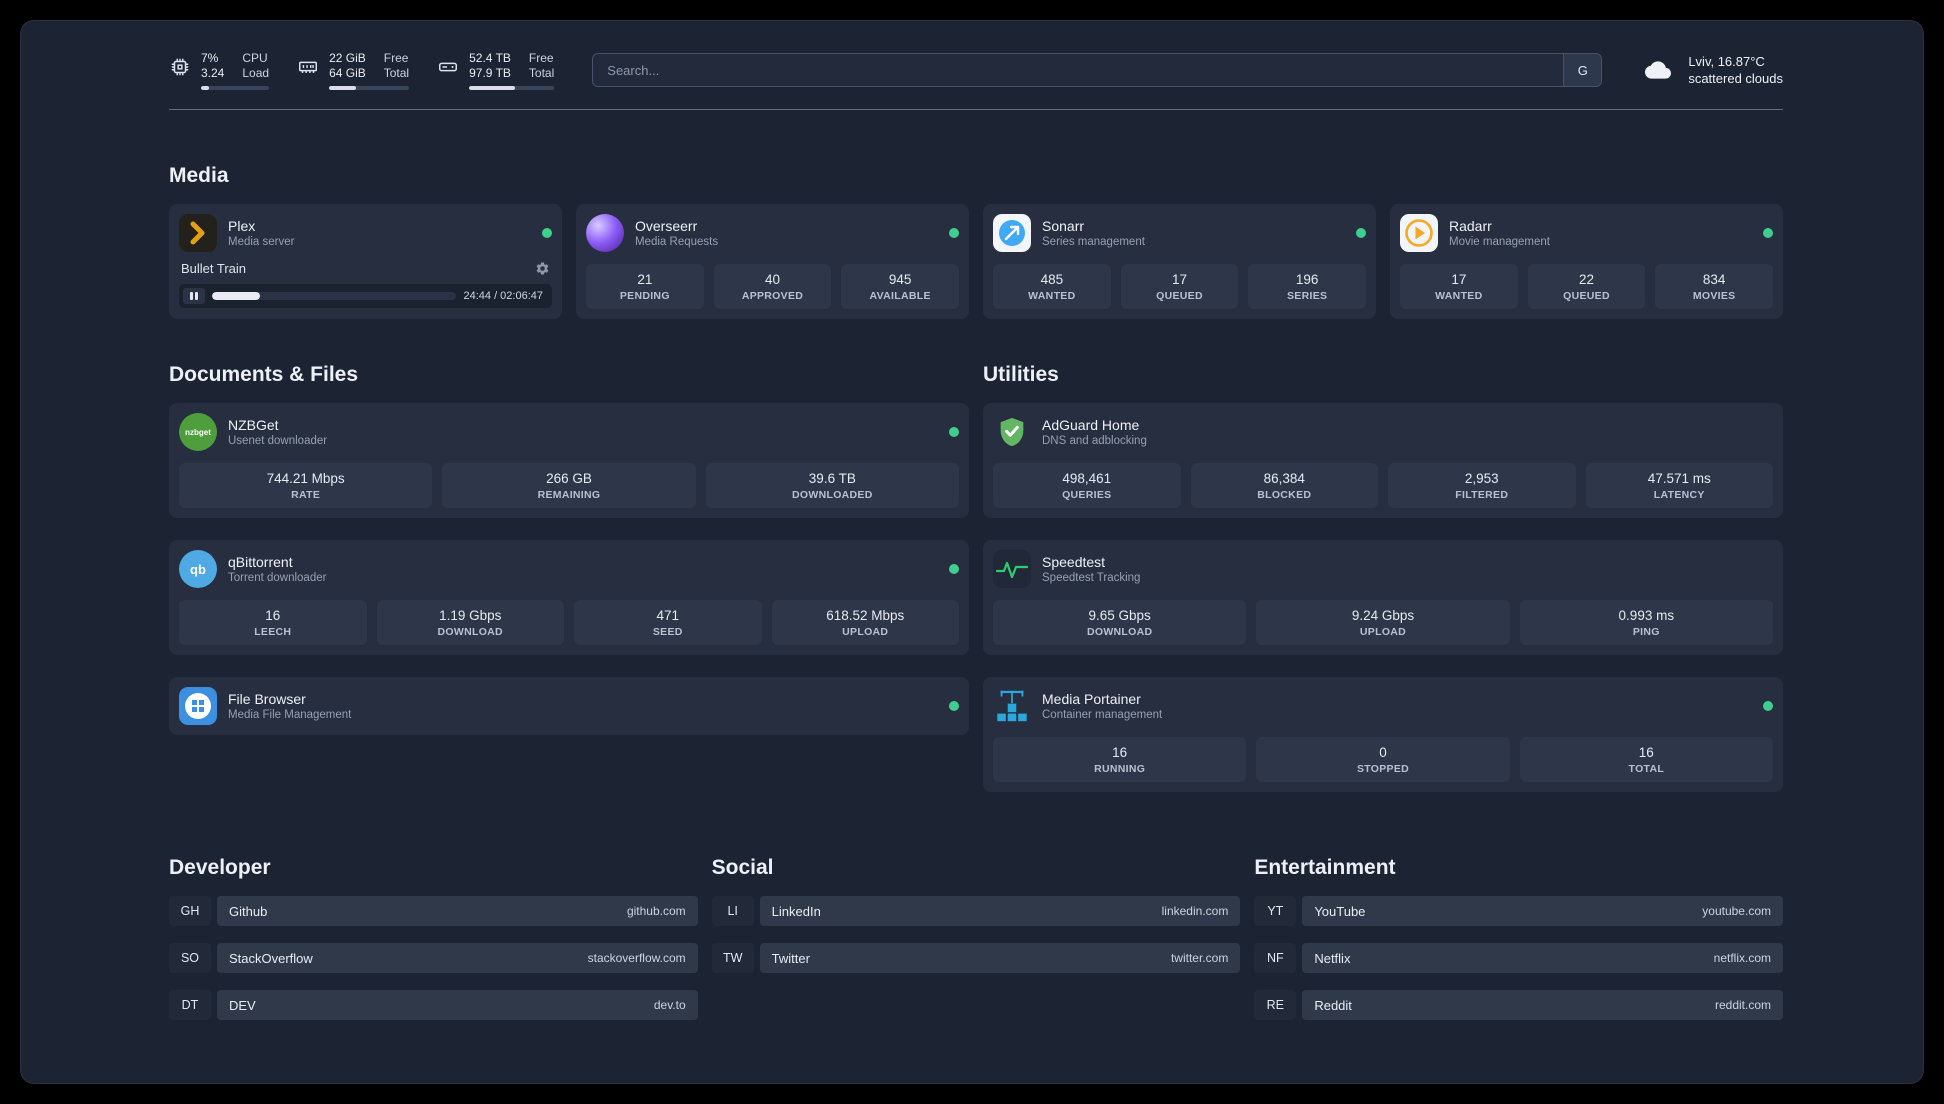 This screenshot has width=1944, height=1104. Describe the element at coordinates (278, 441) in the screenshot. I see `app-subtitle: Usenet downloader` at that location.